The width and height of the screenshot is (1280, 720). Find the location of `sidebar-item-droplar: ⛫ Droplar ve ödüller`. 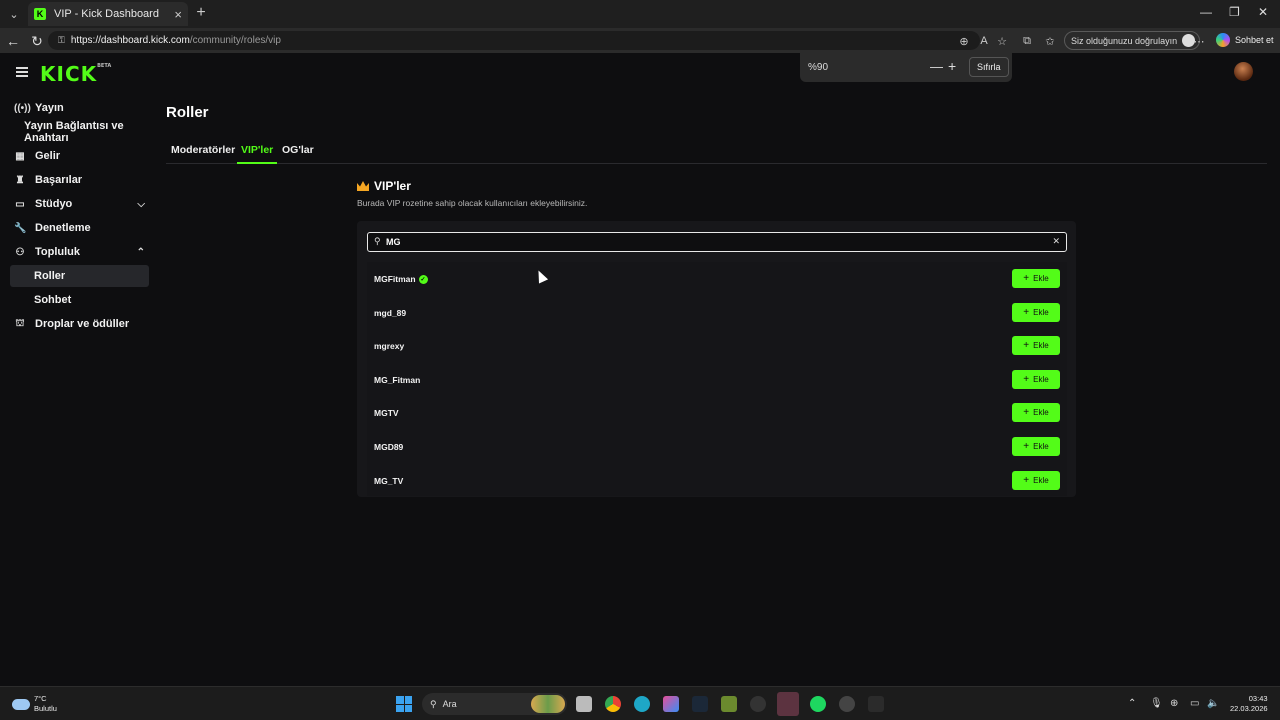

sidebar-item-droplar: ⛫ Droplar ve ödüller is located at coordinates (79, 324).